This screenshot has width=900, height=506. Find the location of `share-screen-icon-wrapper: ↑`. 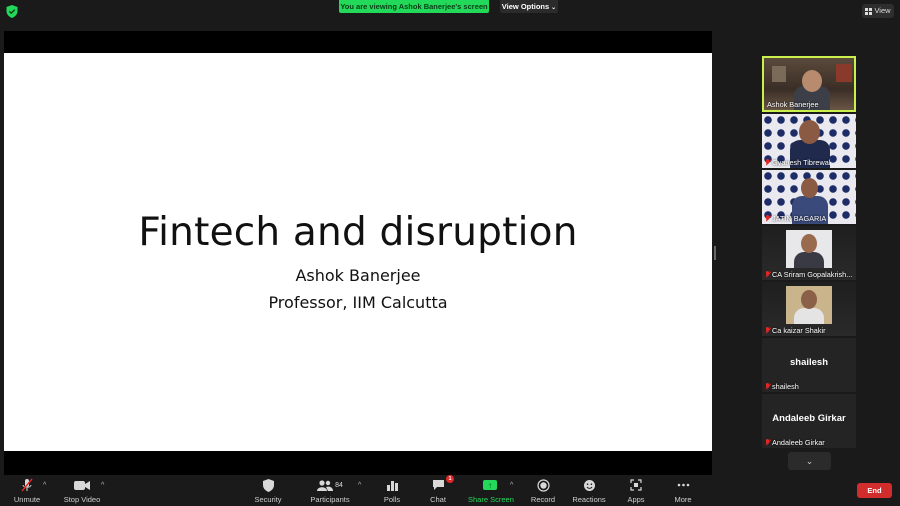

share-screen-icon-wrapper: ↑ is located at coordinates (490, 485).